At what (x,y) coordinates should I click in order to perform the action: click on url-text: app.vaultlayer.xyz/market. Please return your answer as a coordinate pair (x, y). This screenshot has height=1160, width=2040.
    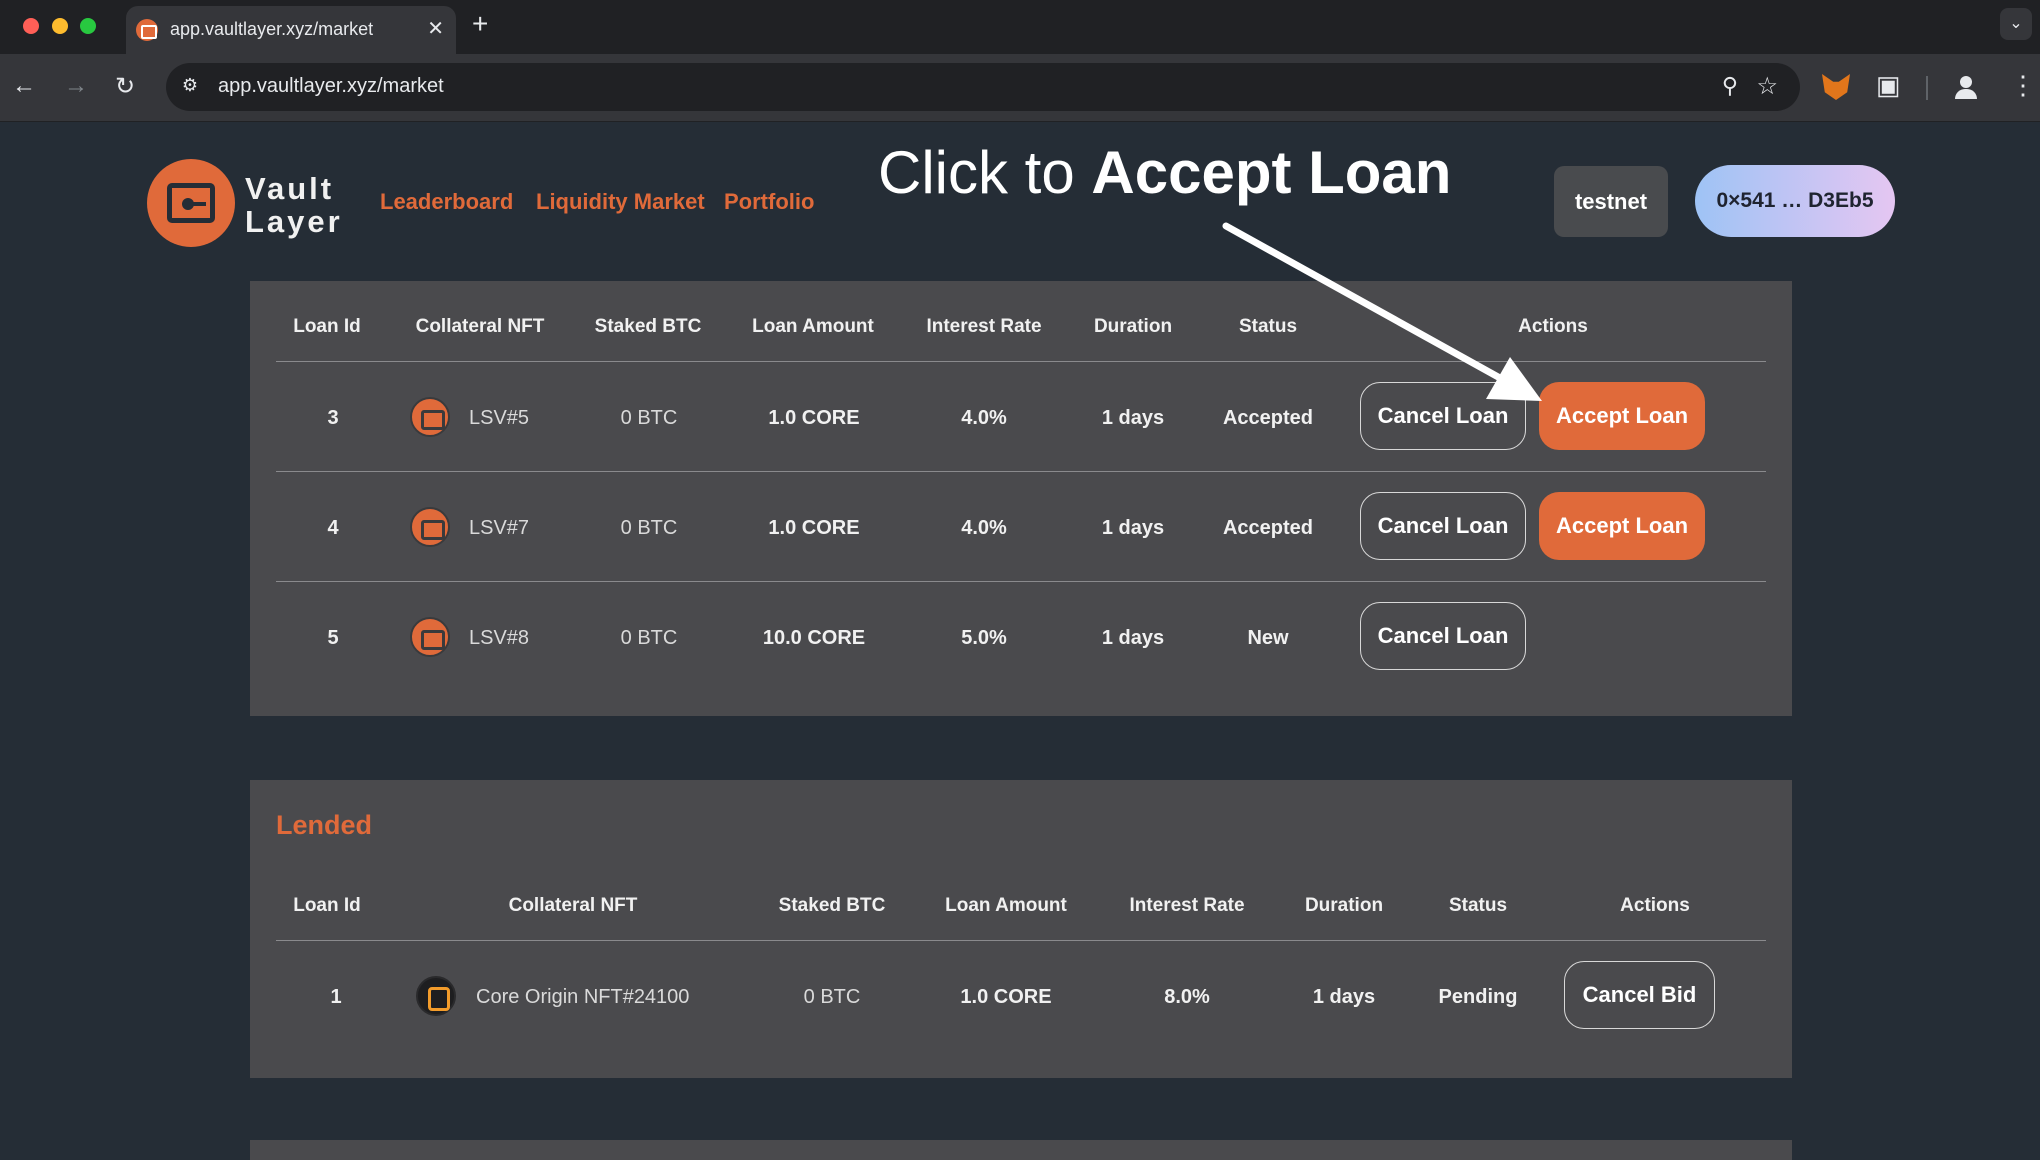
    Looking at the image, I should click on (331, 86).